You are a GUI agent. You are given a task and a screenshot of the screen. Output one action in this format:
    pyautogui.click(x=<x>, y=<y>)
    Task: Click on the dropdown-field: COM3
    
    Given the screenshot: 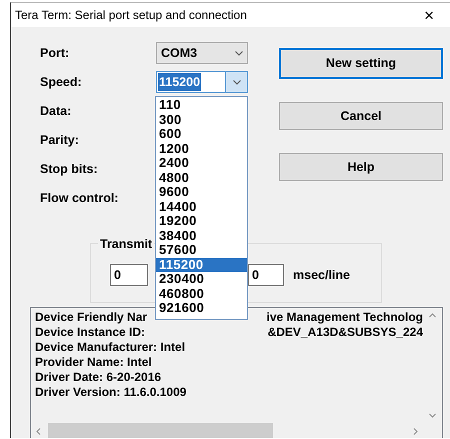 What is the action you would take?
    pyautogui.click(x=202, y=53)
    